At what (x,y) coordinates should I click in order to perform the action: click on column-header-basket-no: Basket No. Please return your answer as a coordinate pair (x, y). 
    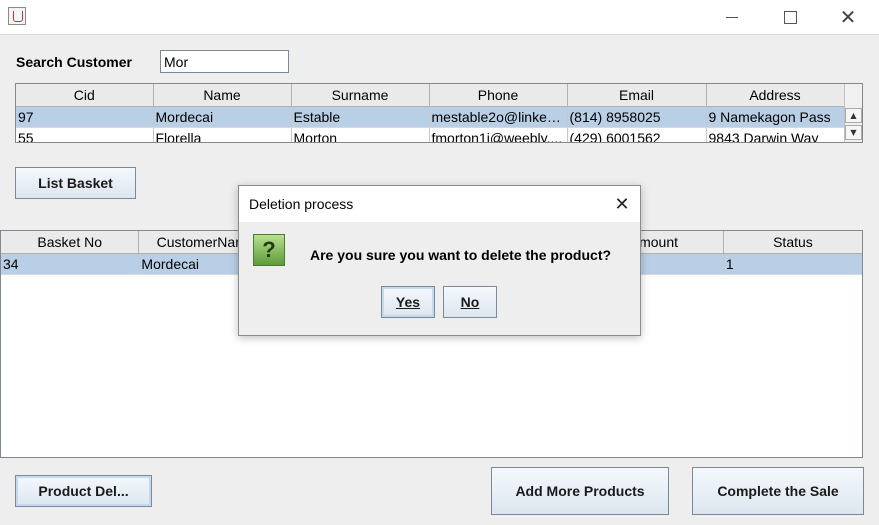
    Looking at the image, I should click on (70, 242).